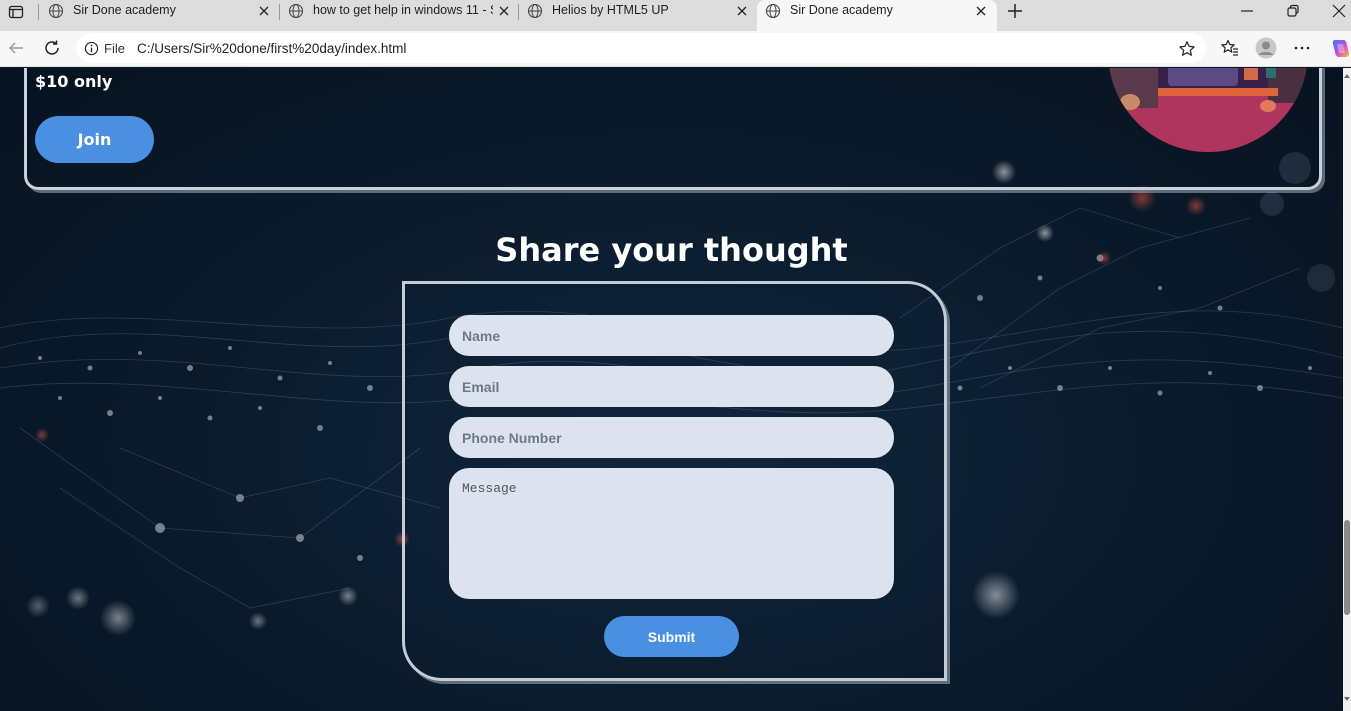 This screenshot has width=1351, height=711. What do you see at coordinates (1293, 11) in the screenshot?
I see `restore-icon` at bounding box center [1293, 11].